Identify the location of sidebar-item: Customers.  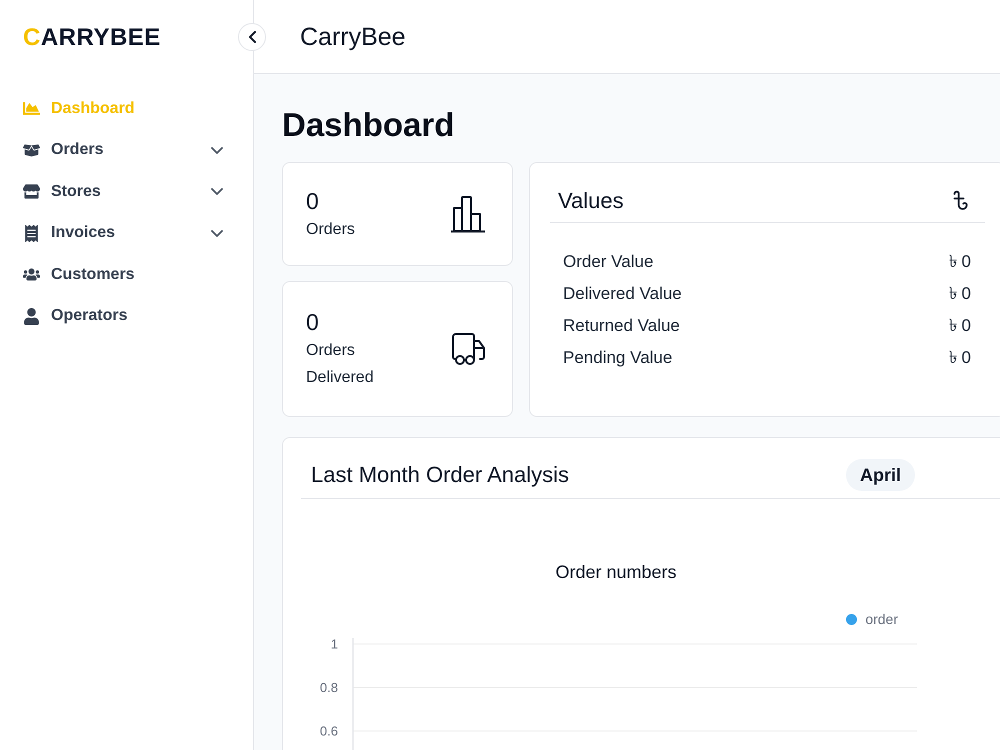
(126, 275).